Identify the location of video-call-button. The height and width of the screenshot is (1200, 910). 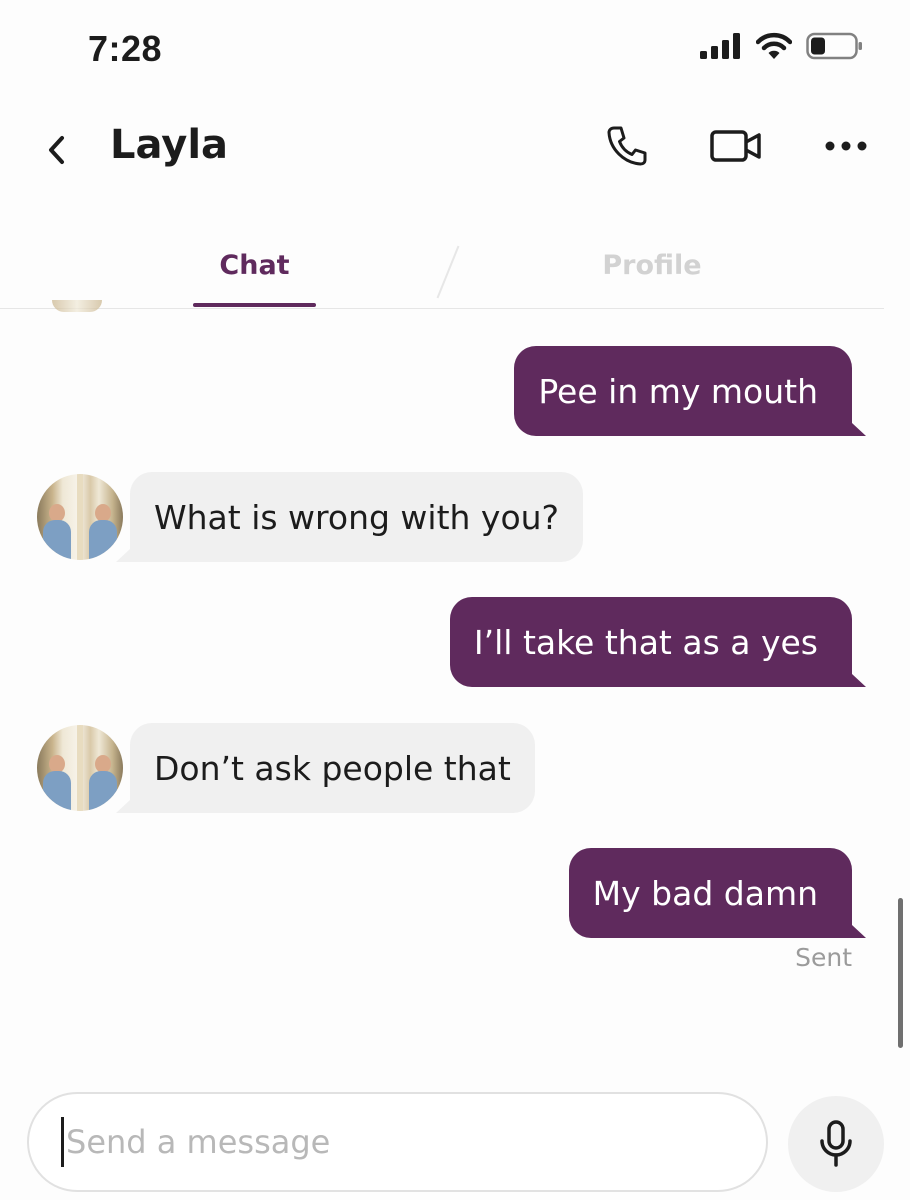
(736, 146).